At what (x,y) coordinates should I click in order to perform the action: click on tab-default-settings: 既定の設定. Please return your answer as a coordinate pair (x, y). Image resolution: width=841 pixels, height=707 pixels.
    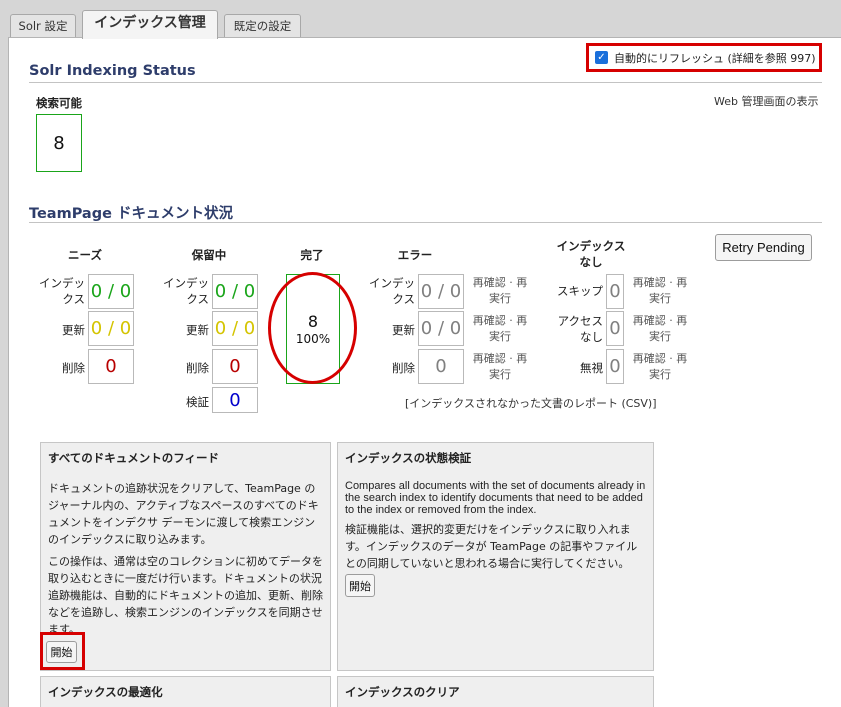
    Looking at the image, I should click on (262, 26).